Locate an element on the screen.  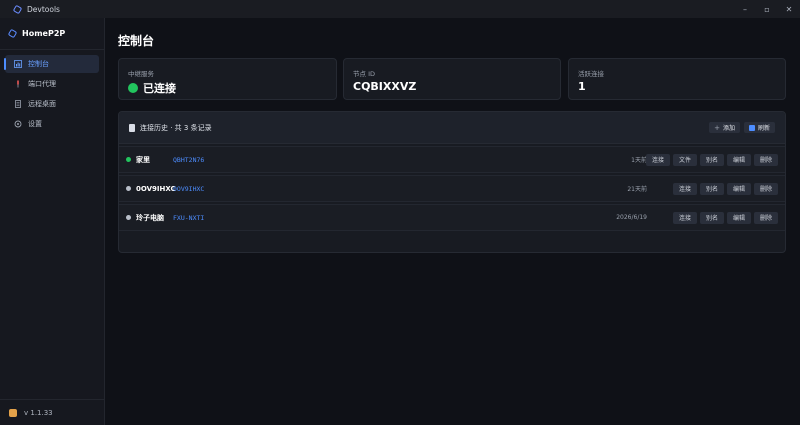
last-seen: 21天前 is located at coordinates (637, 189).